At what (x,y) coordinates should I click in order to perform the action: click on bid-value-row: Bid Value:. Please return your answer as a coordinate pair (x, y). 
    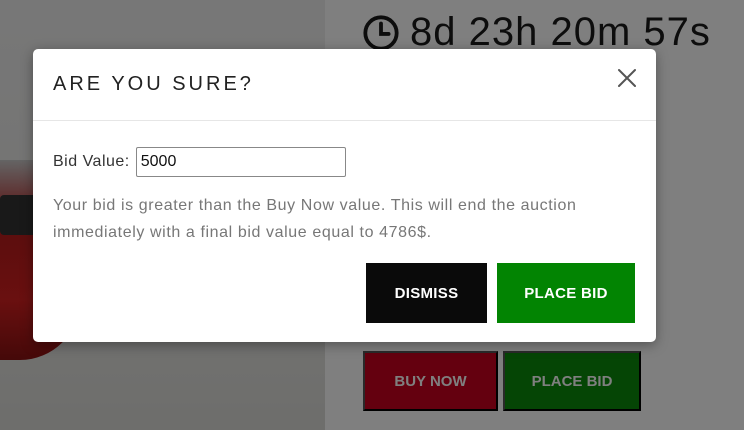
    Looking at the image, I should click on (199, 162).